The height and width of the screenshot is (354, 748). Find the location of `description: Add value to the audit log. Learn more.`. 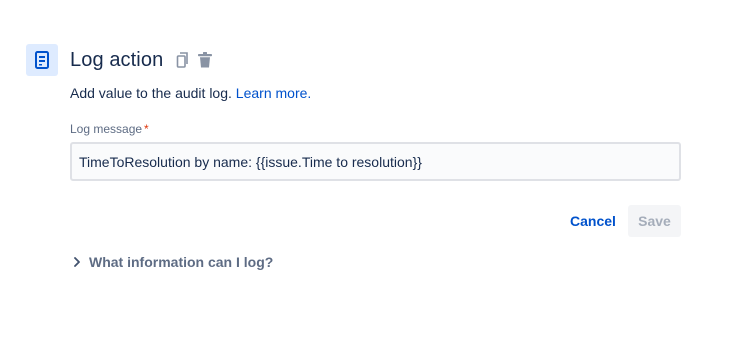

description: Add value to the audit log. Learn more. is located at coordinates (190, 93).